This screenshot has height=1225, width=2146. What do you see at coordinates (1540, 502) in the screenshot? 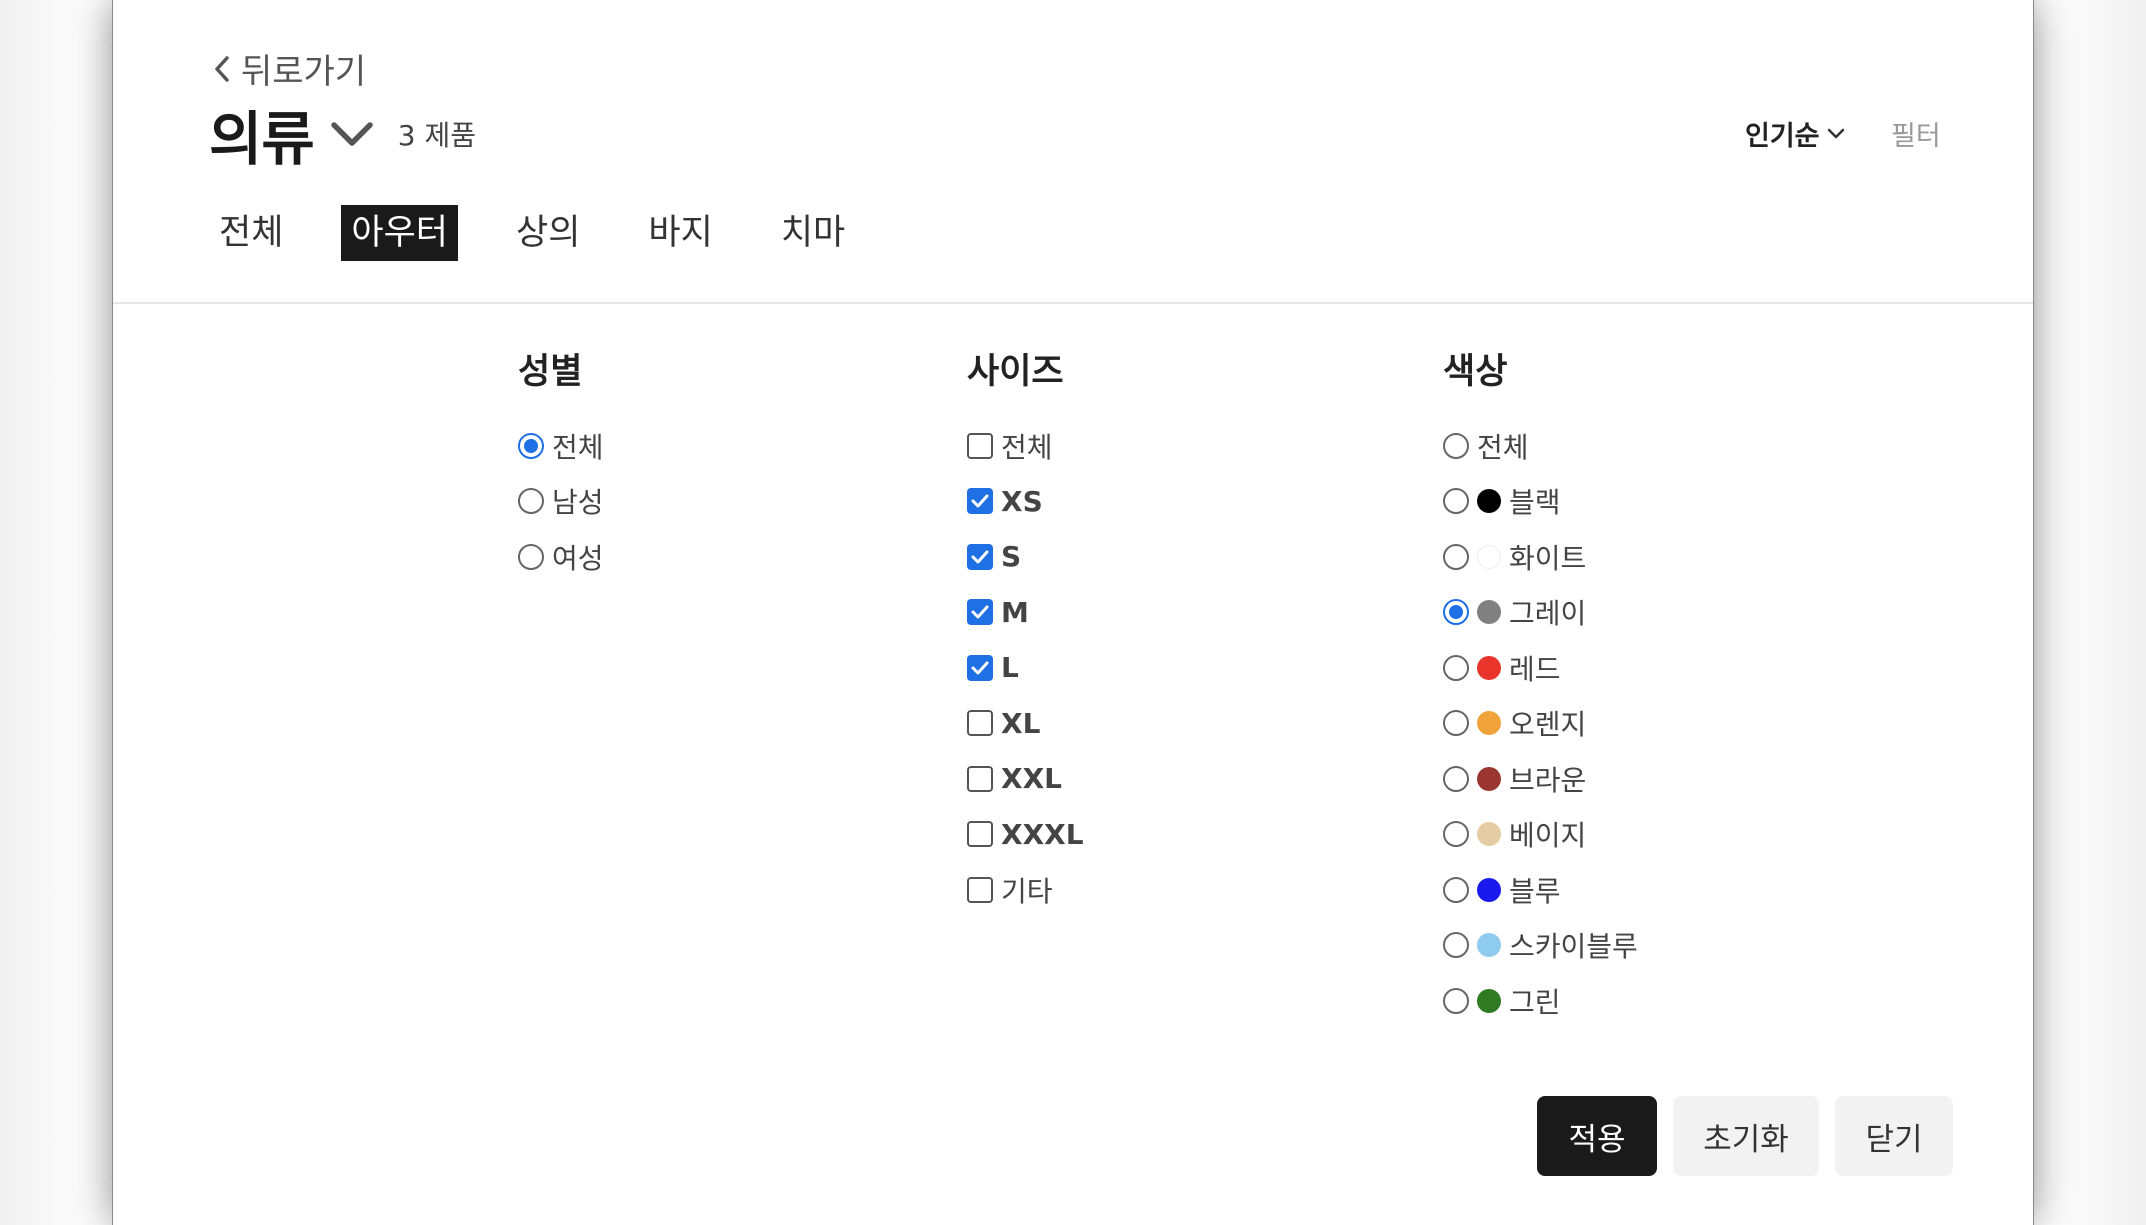
I see `color-option: 블랙` at bounding box center [1540, 502].